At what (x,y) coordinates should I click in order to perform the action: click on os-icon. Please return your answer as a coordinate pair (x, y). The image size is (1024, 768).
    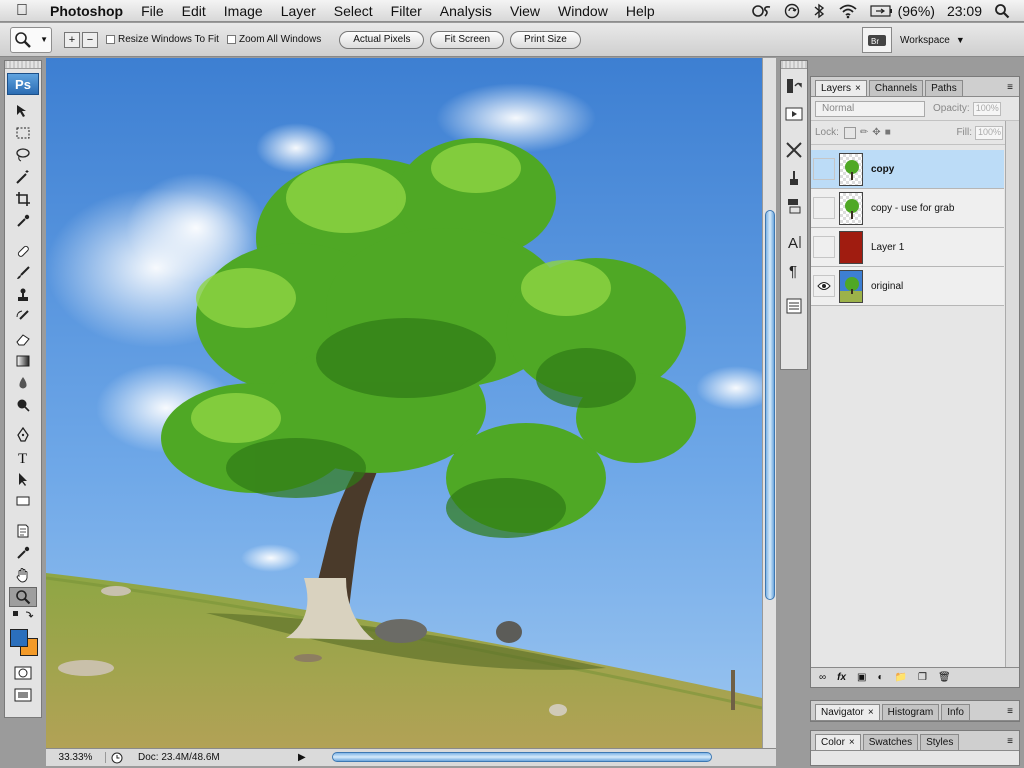
    Looking at the image, I should click on (761, 11).